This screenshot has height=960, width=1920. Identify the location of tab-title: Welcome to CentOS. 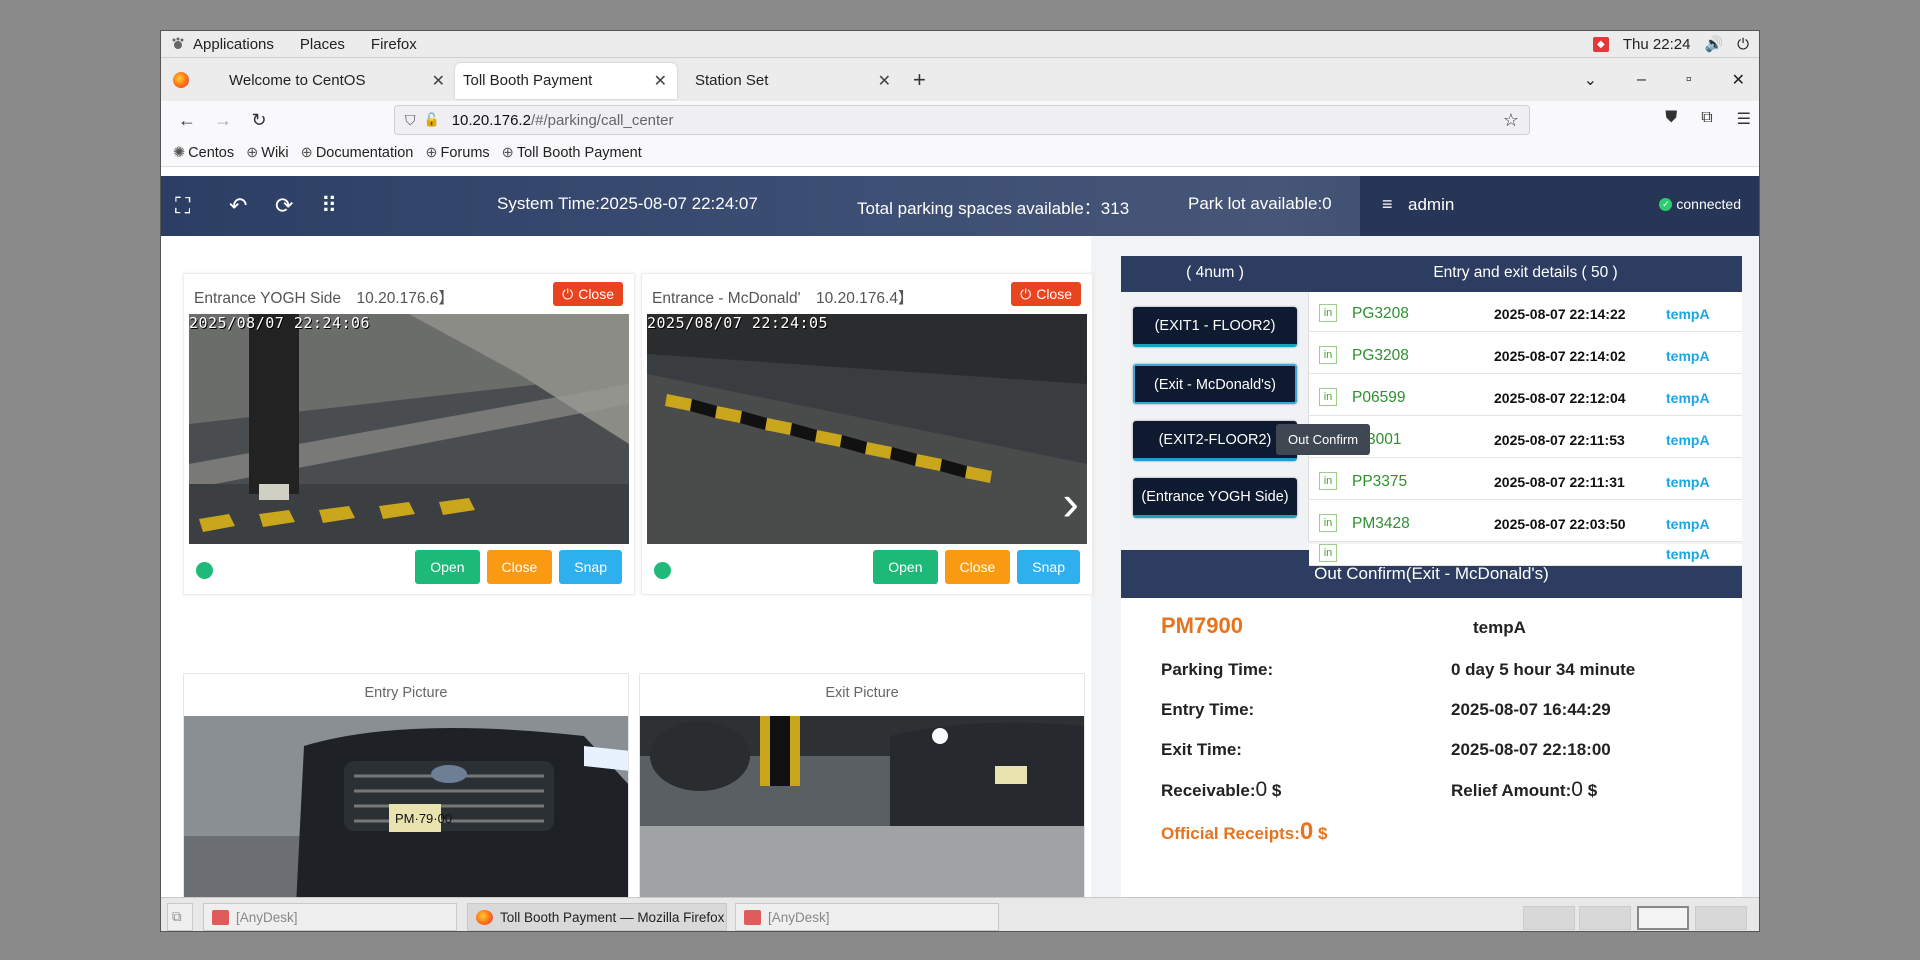
(297, 80).